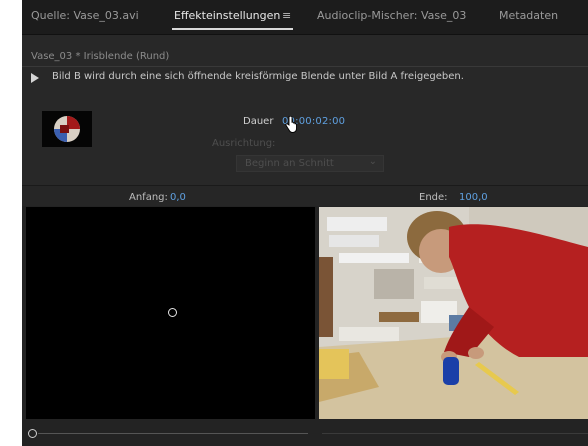 The image size is (588, 446). What do you see at coordinates (148, 197) in the screenshot?
I see `start-label: Anfang:` at bounding box center [148, 197].